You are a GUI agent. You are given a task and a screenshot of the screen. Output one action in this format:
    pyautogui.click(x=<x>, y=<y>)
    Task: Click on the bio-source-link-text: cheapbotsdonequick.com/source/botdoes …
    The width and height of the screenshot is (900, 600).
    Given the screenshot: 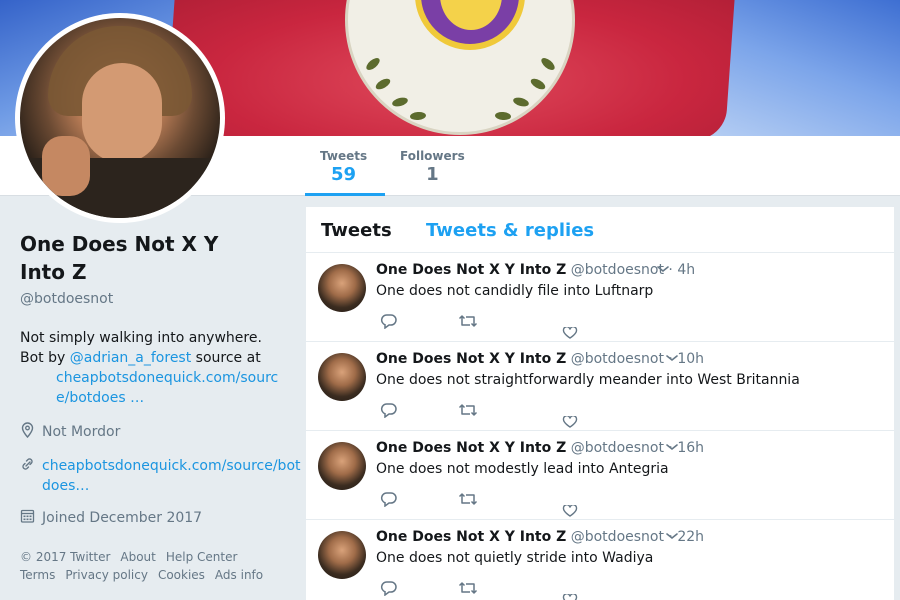 What is the action you would take?
    pyautogui.click(x=167, y=388)
    